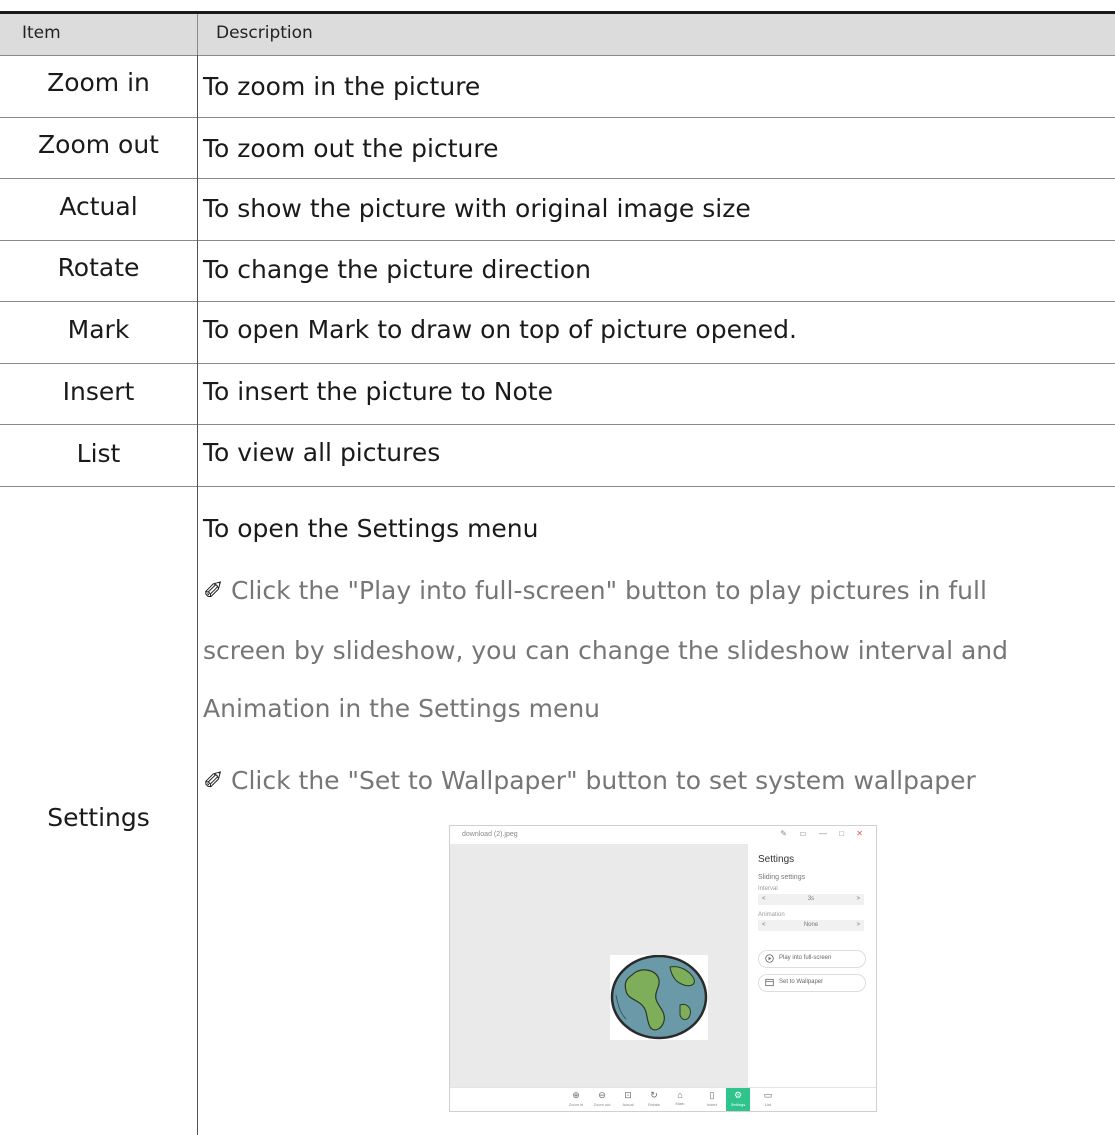  I want to click on table-row: Zoom out To zoom out the picture, so click(557, 148).